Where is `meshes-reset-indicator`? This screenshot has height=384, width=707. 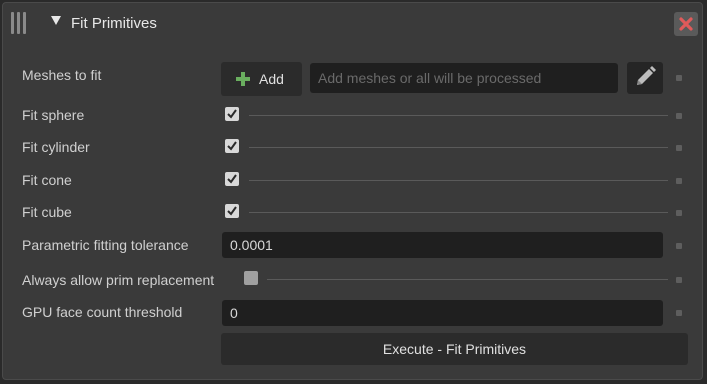 meshes-reset-indicator is located at coordinates (679, 78).